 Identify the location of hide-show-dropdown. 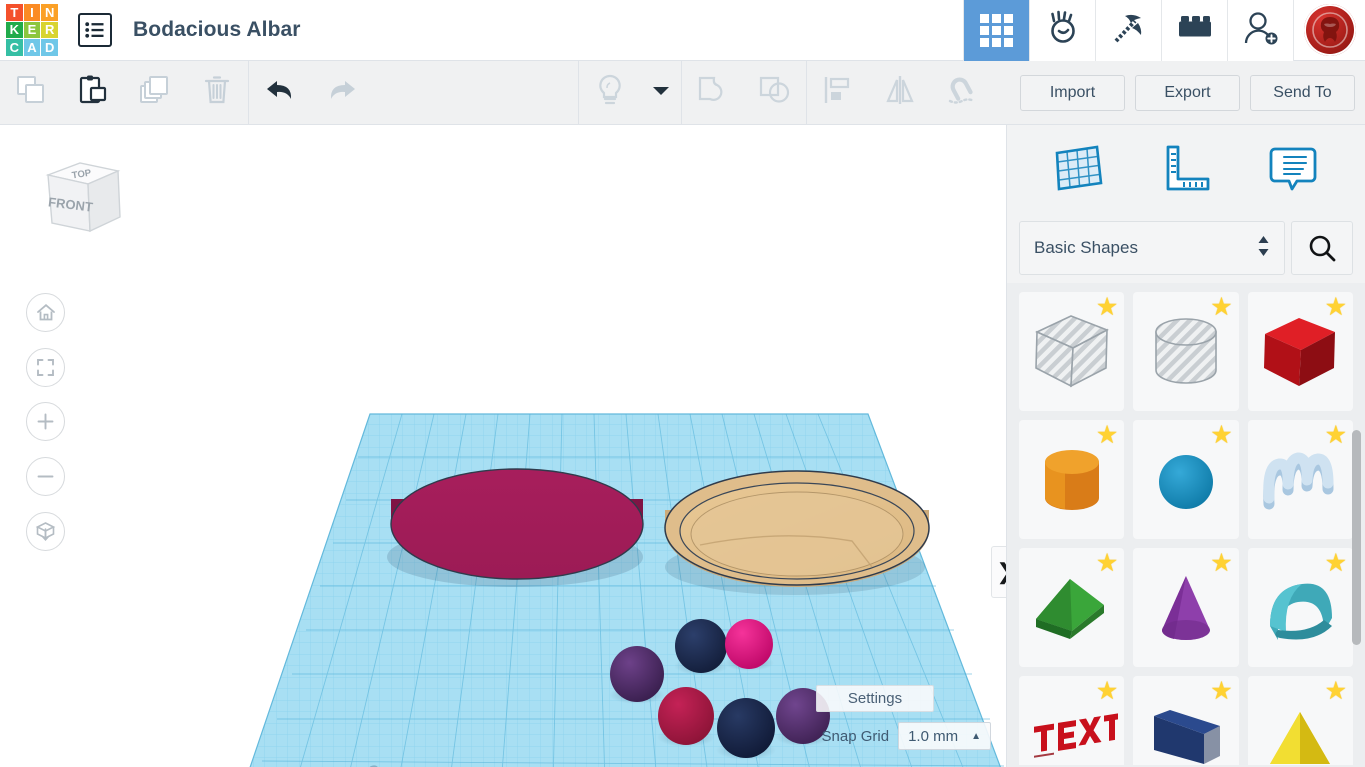
(661, 93).